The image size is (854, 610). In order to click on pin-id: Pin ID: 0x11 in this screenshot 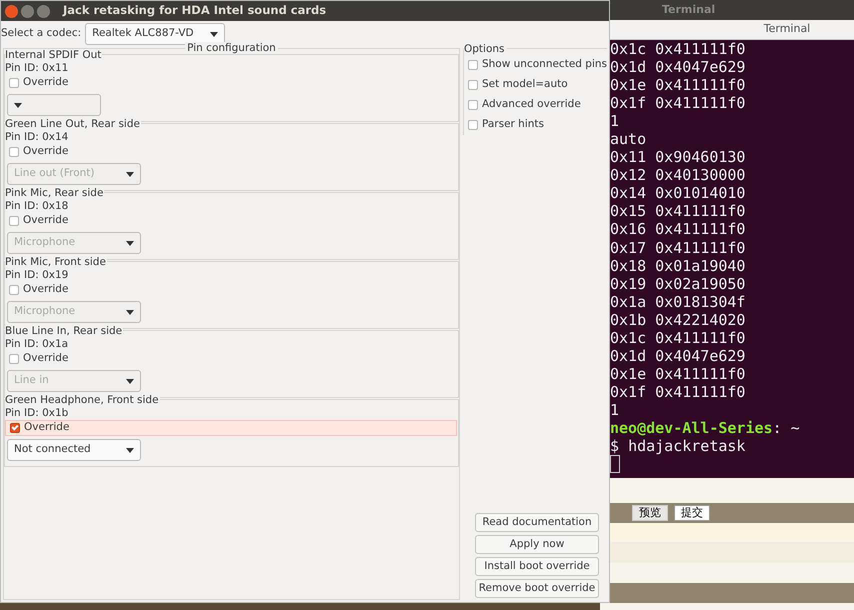, I will do `click(37, 68)`.